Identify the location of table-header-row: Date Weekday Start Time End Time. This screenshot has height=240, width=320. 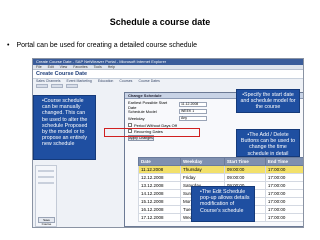
(220, 161).